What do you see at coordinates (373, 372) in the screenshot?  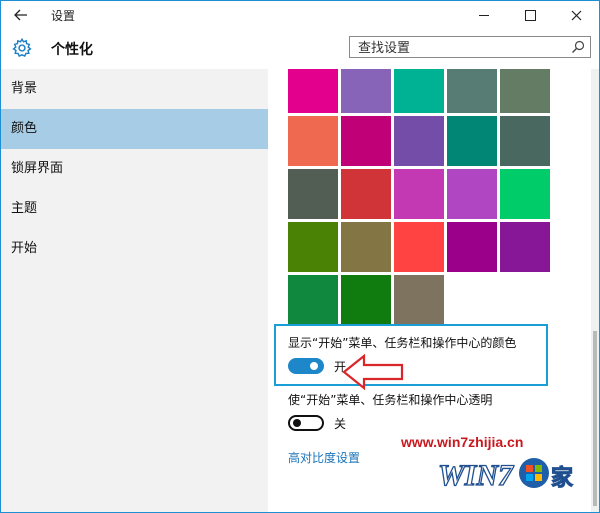 I see `annotation-arrow-icon` at bounding box center [373, 372].